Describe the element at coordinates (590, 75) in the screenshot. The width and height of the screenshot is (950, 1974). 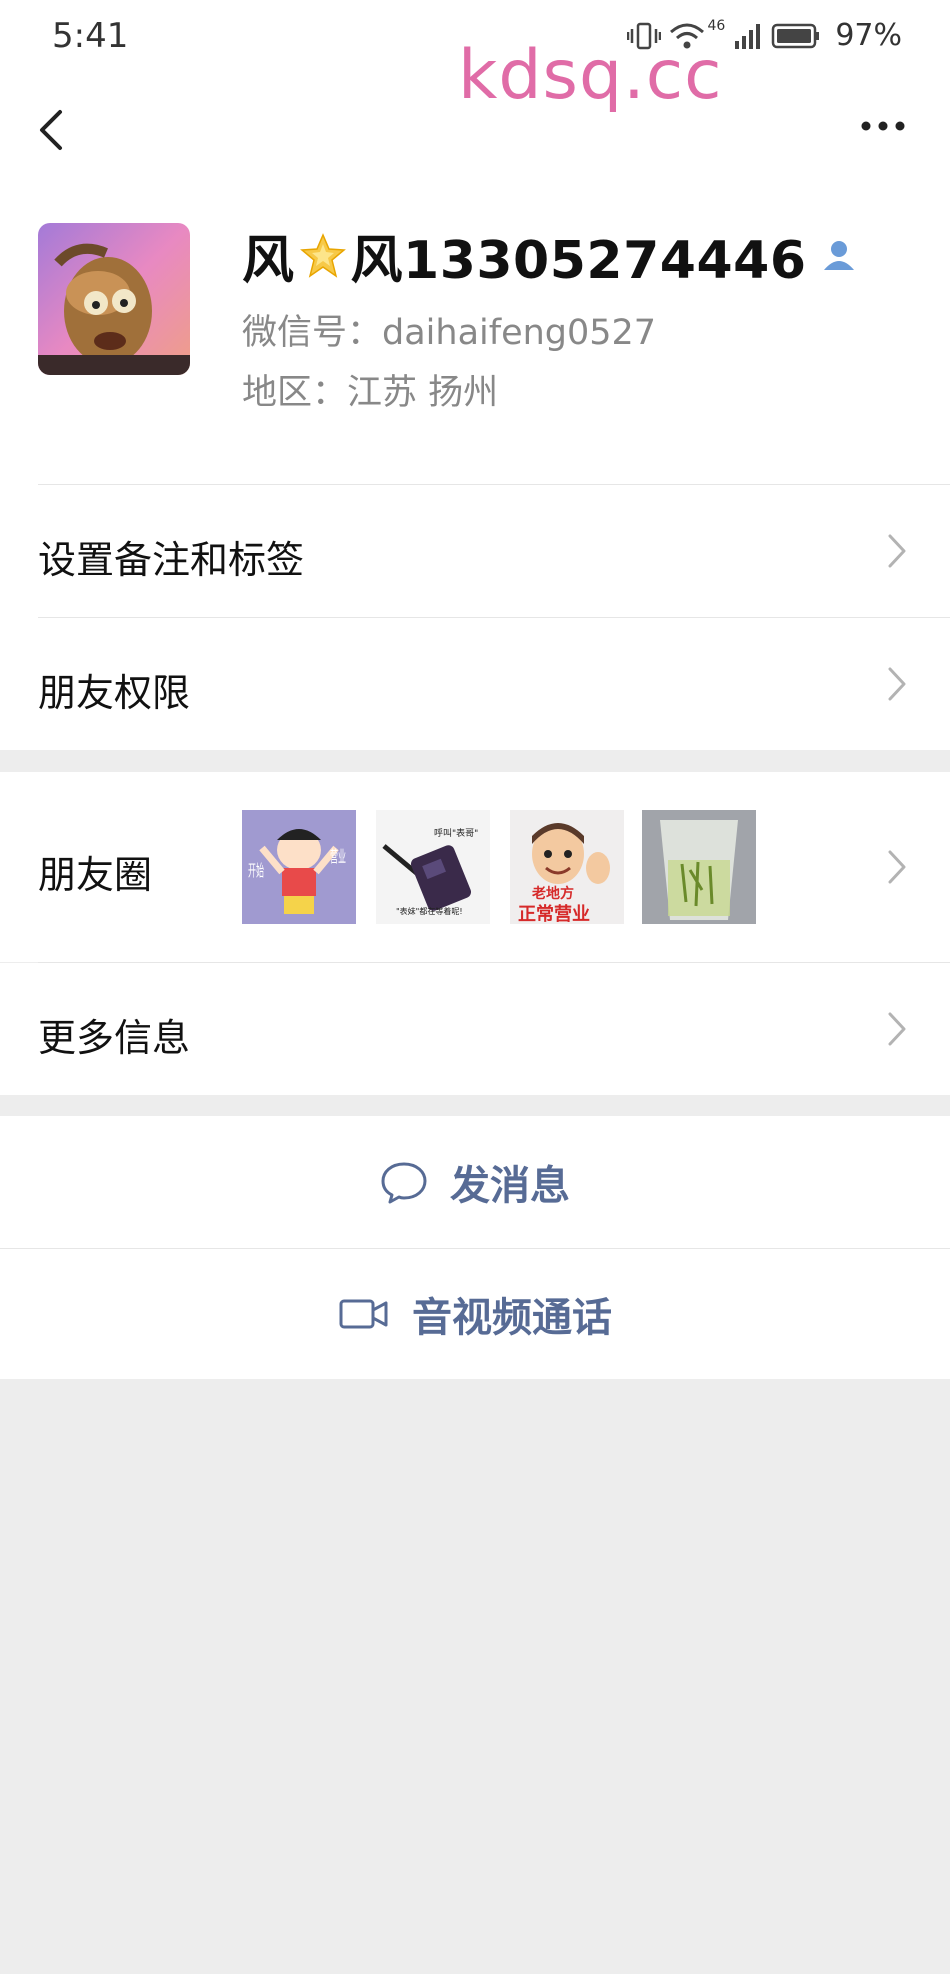
I see `watermark: kdsq.cc` at that location.